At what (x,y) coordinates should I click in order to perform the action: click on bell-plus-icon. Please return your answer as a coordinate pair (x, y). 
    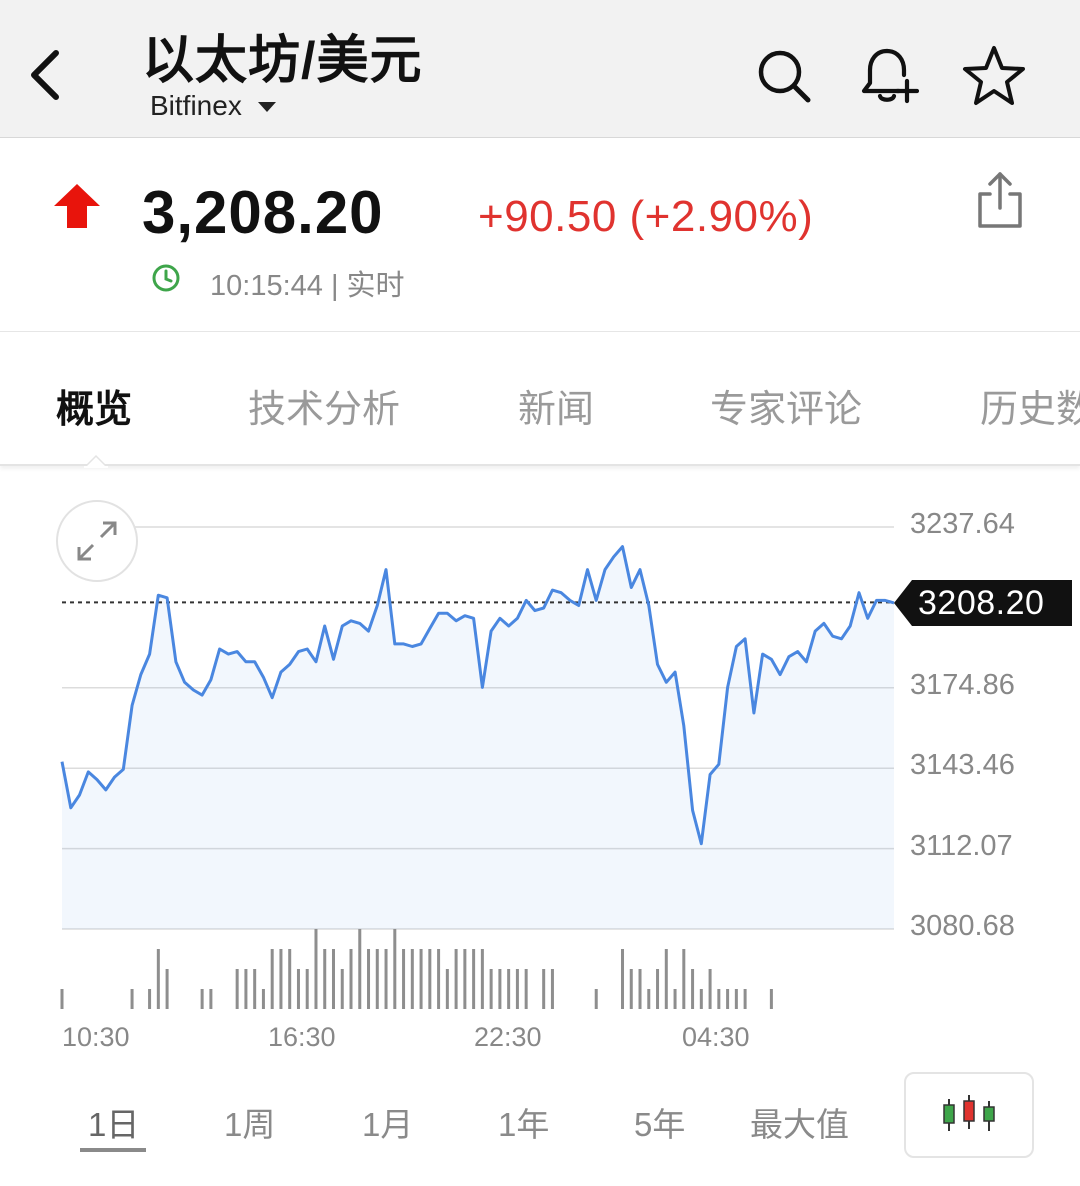
    Looking at the image, I should click on (890, 76).